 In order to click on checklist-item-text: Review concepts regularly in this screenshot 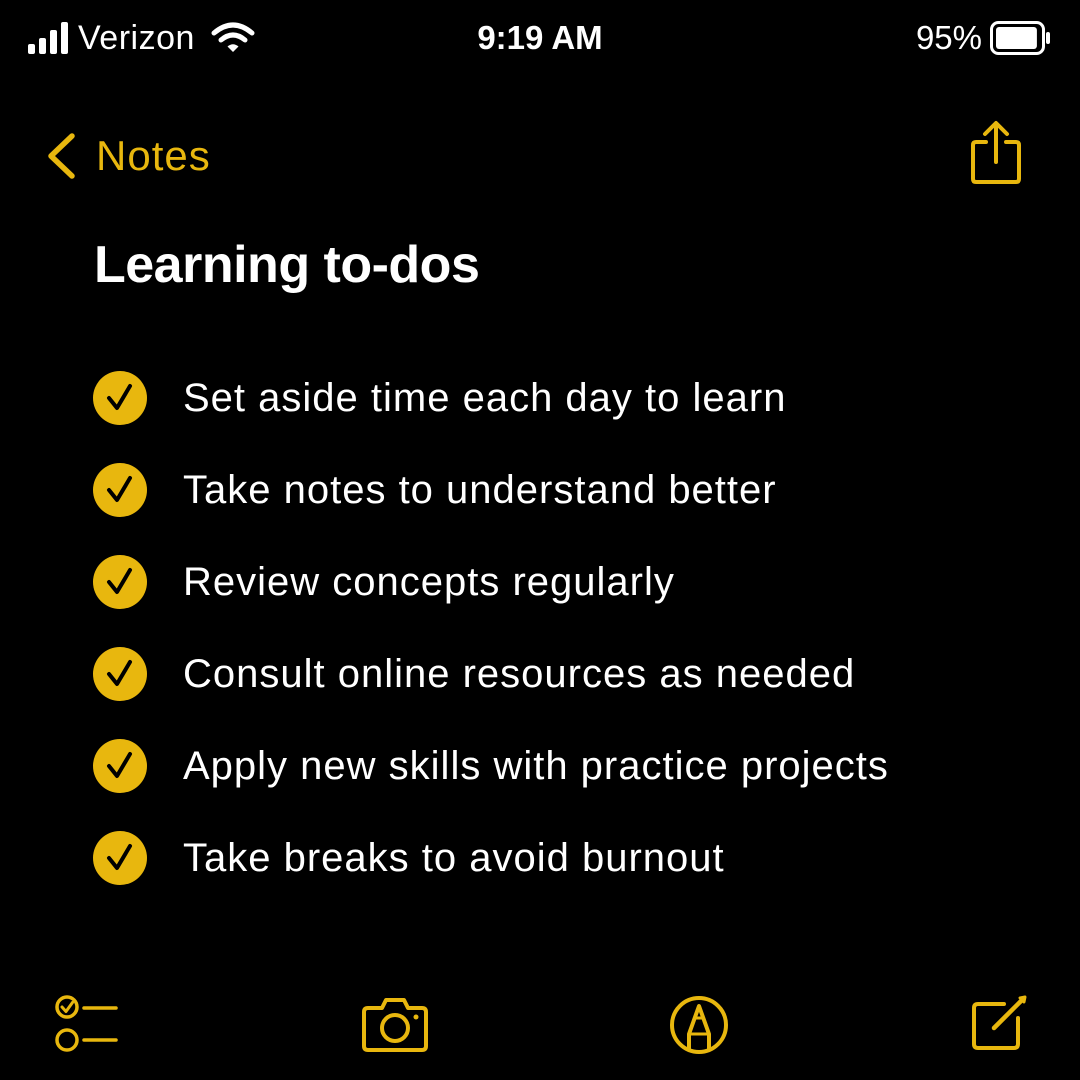, I will do `click(429, 582)`.